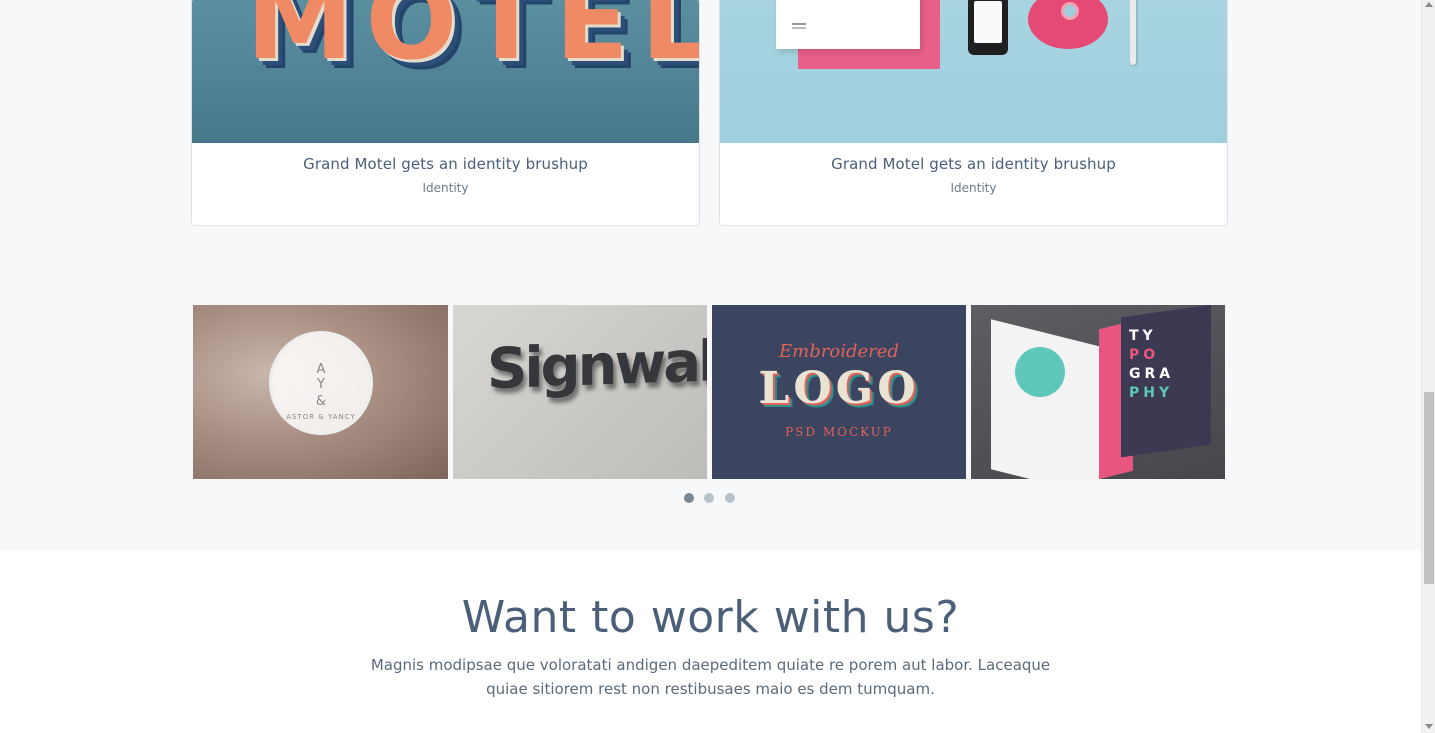 The image size is (1435, 733). I want to click on page-scrollbar, so click(1428, 366).